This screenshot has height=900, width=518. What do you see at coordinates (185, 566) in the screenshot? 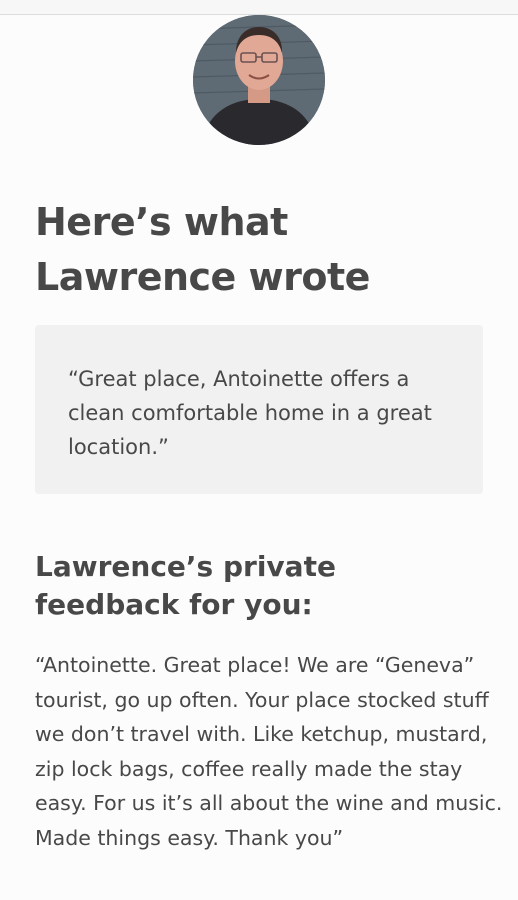
I see `private-feedback-title-line-1: Lawrence’s private` at bounding box center [185, 566].